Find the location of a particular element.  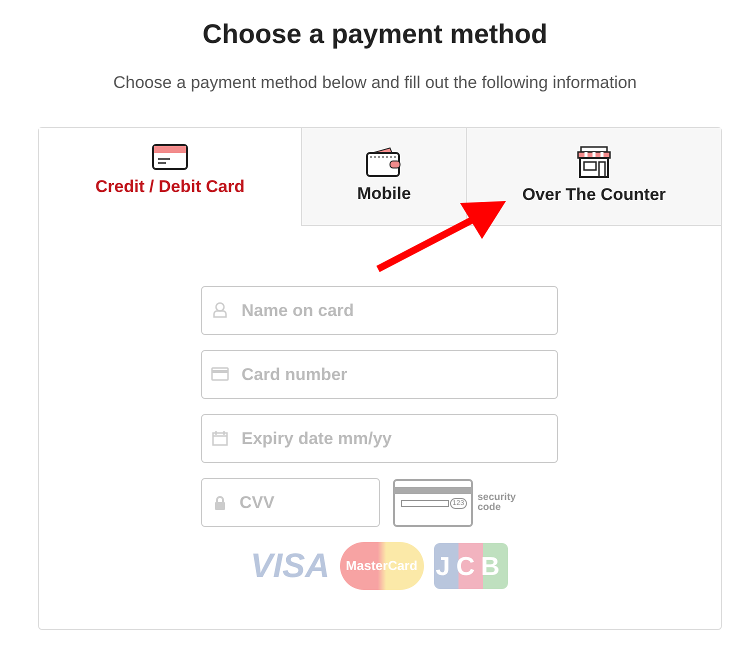

text-field: Expiry date mm/yy is located at coordinates (379, 438).